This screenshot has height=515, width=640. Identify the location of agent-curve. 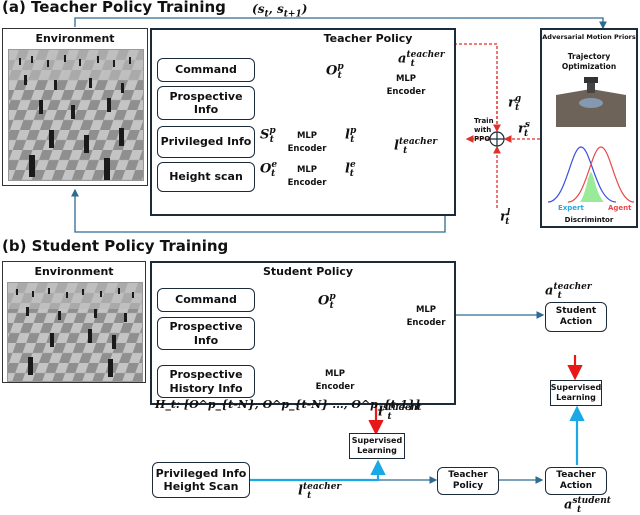
(601, 174).